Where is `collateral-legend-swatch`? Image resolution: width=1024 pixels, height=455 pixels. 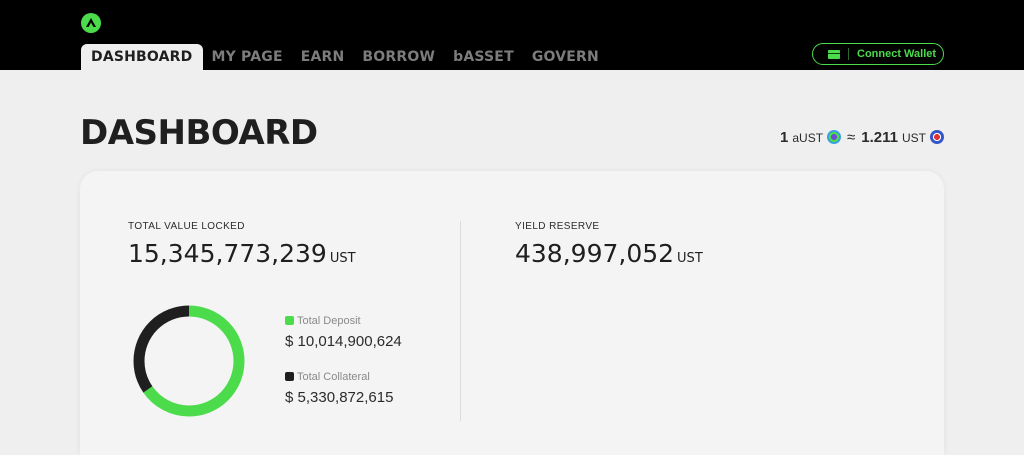
collateral-legend-swatch is located at coordinates (289, 376).